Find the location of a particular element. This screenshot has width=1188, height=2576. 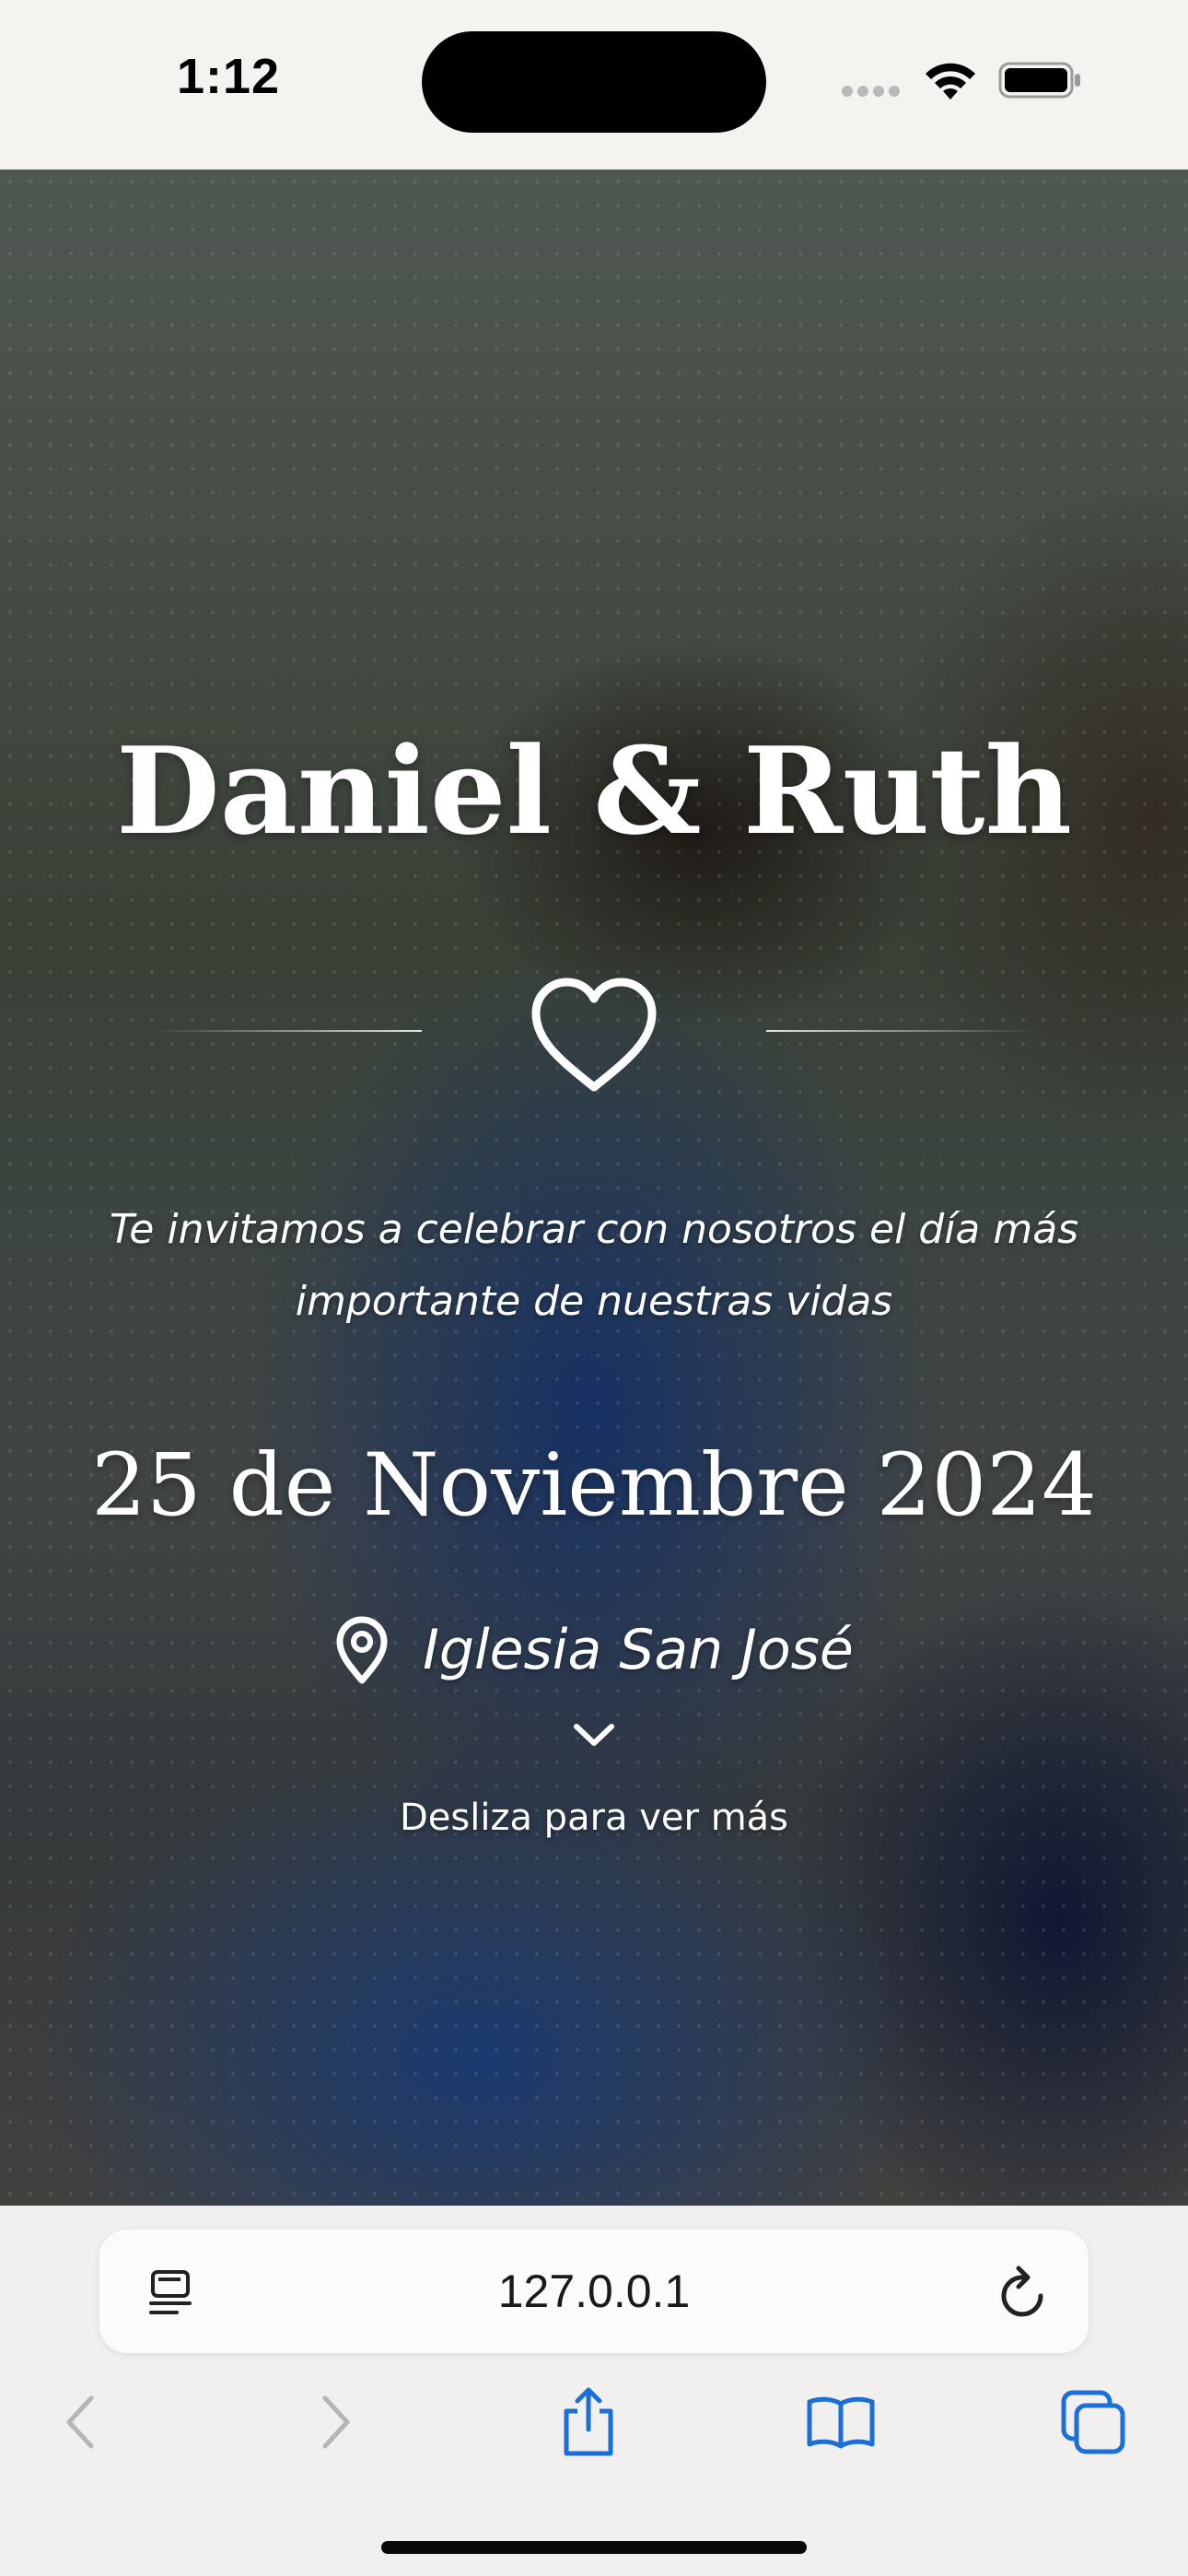

chevron-down-icon is located at coordinates (594, 1735).